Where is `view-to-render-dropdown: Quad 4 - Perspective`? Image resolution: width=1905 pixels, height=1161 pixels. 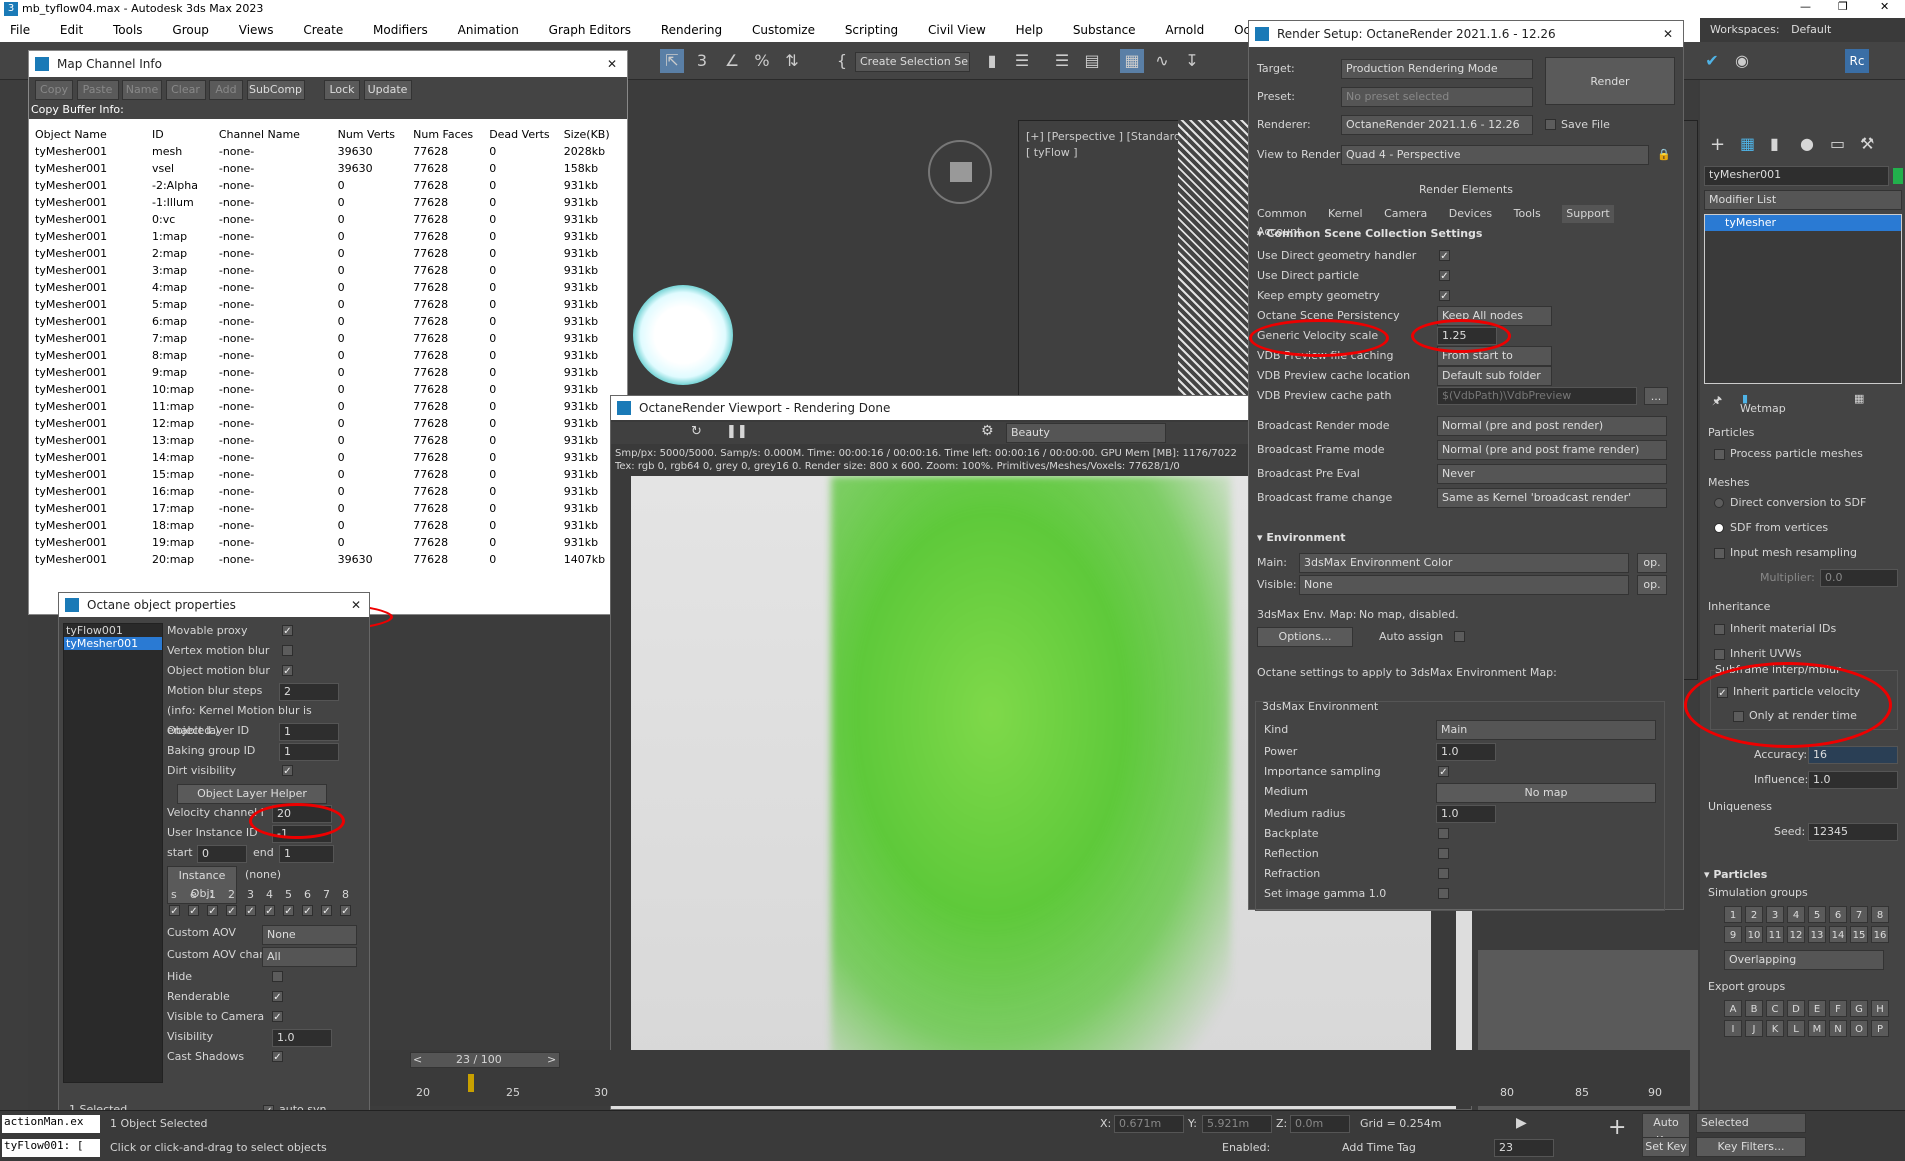 view-to-render-dropdown: Quad 4 - Perspective is located at coordinates (1495, 155).